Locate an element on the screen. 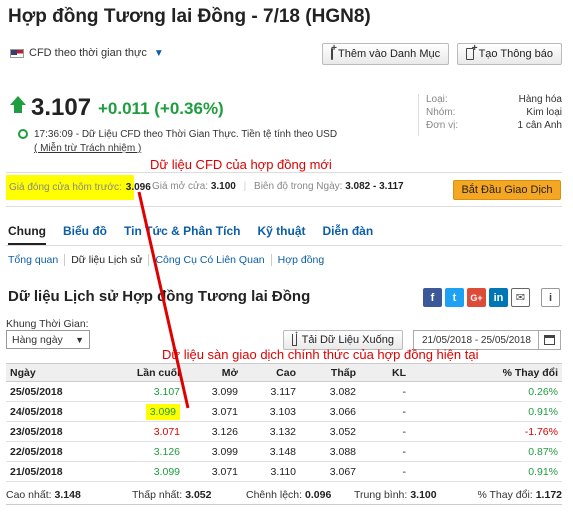 This screenshot has height=516, width=573. summary-change: % Thay đổi: 1.172 is located at coordinates (509, 495).